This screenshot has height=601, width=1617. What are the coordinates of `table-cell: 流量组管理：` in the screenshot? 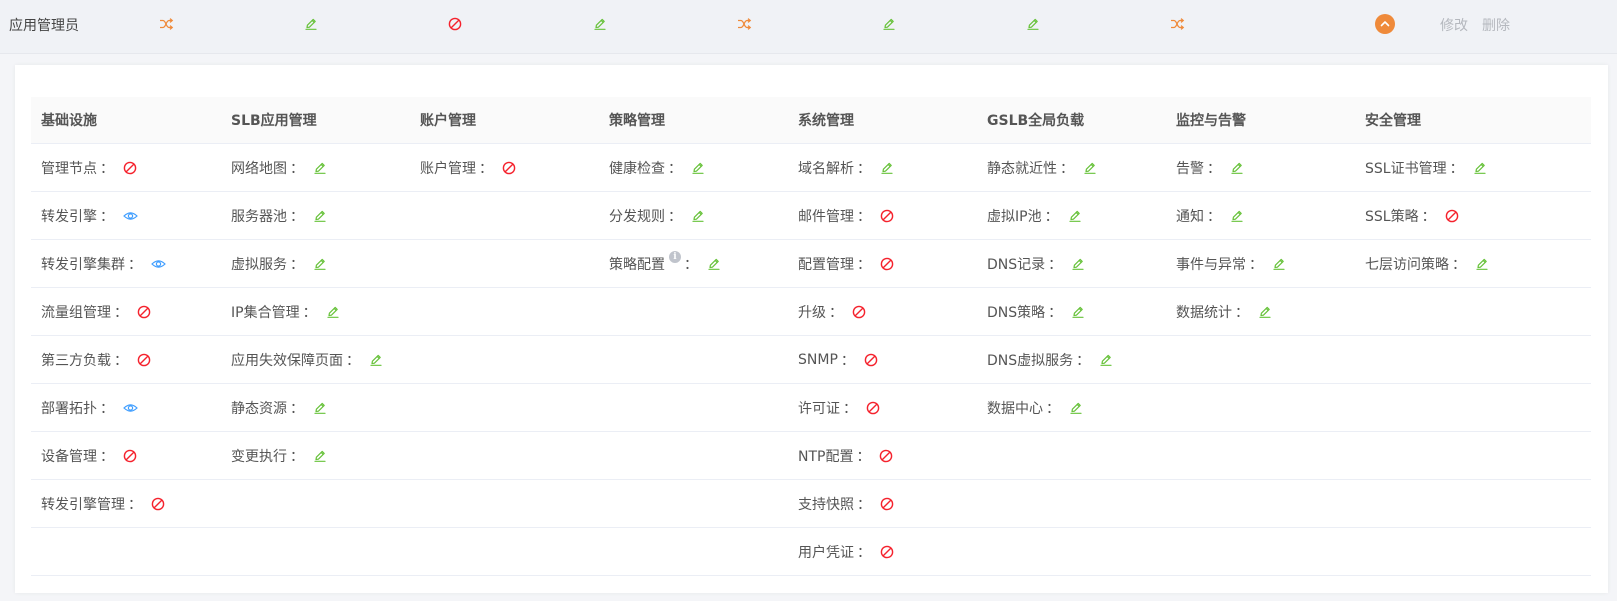 It's located at (126, 311).